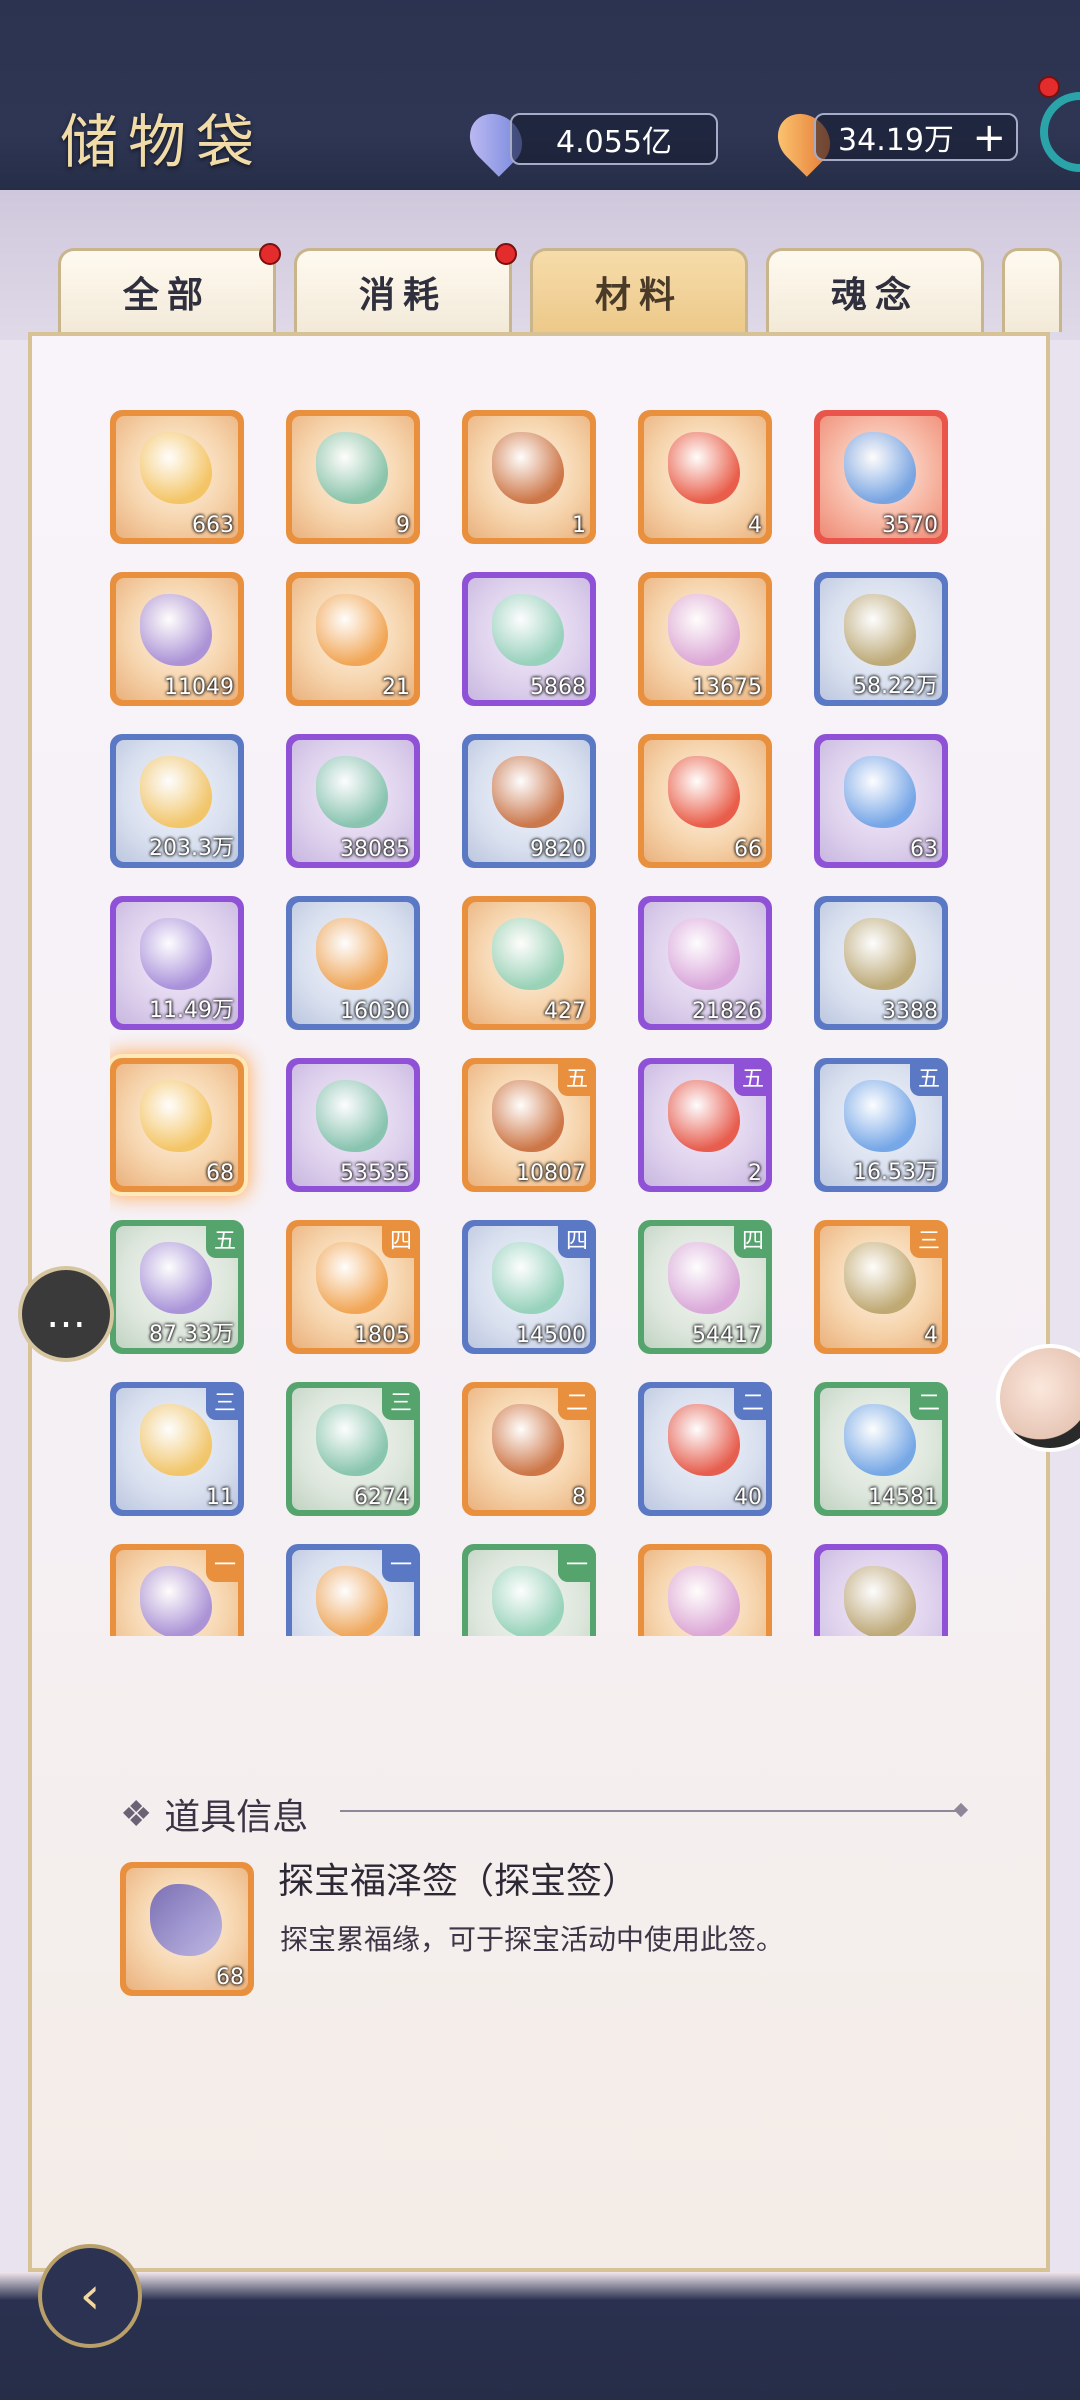 Image resolution: width=1080 pixels, height=2400 pixels. I want to click on inventory-item: 二 40, so click(705, 1449).